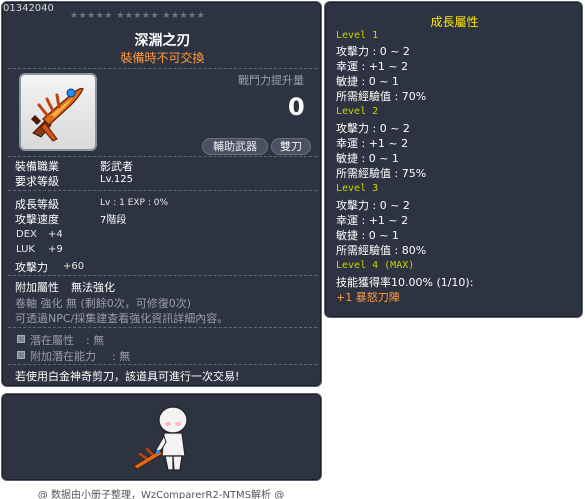 The image size is (585, 499). I want to click on growth-level-3-line: 所需經驗值 : 80%, so click(381, 250).